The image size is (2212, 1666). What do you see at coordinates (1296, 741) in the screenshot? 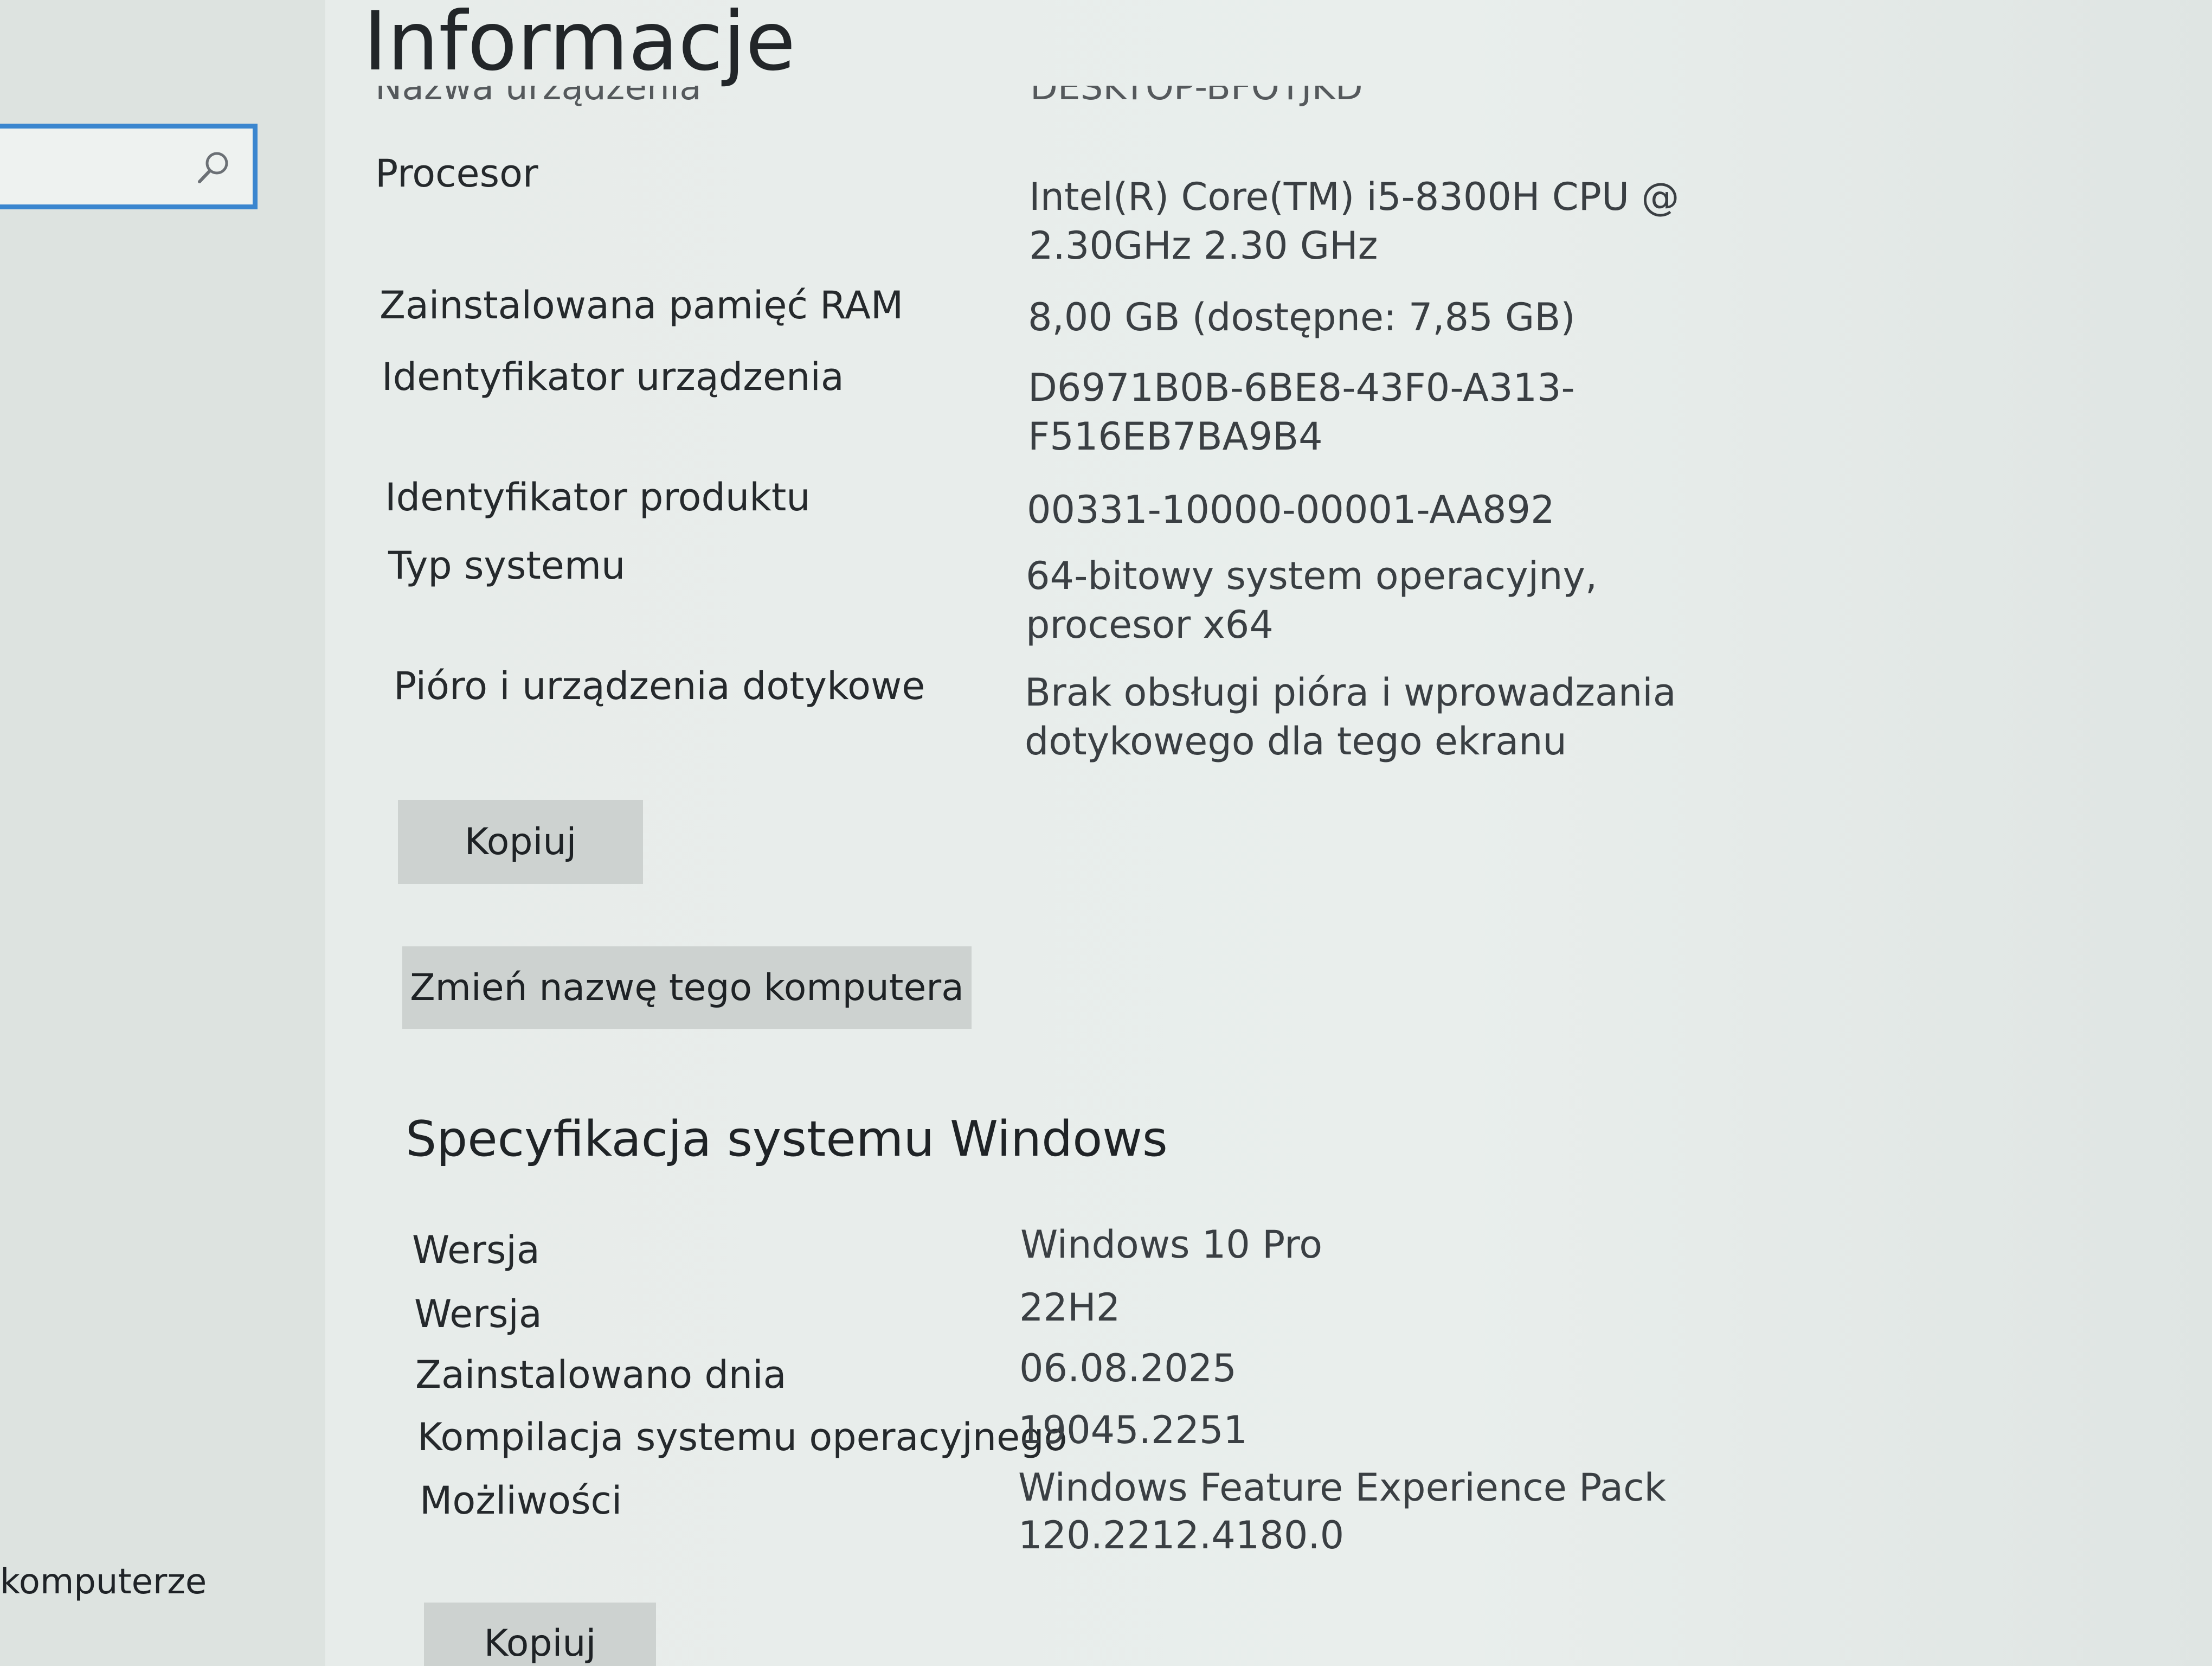
I see `pen-touch-value-line2: dotykowego dla tego ekranu` at bounding box center [1296, 741].